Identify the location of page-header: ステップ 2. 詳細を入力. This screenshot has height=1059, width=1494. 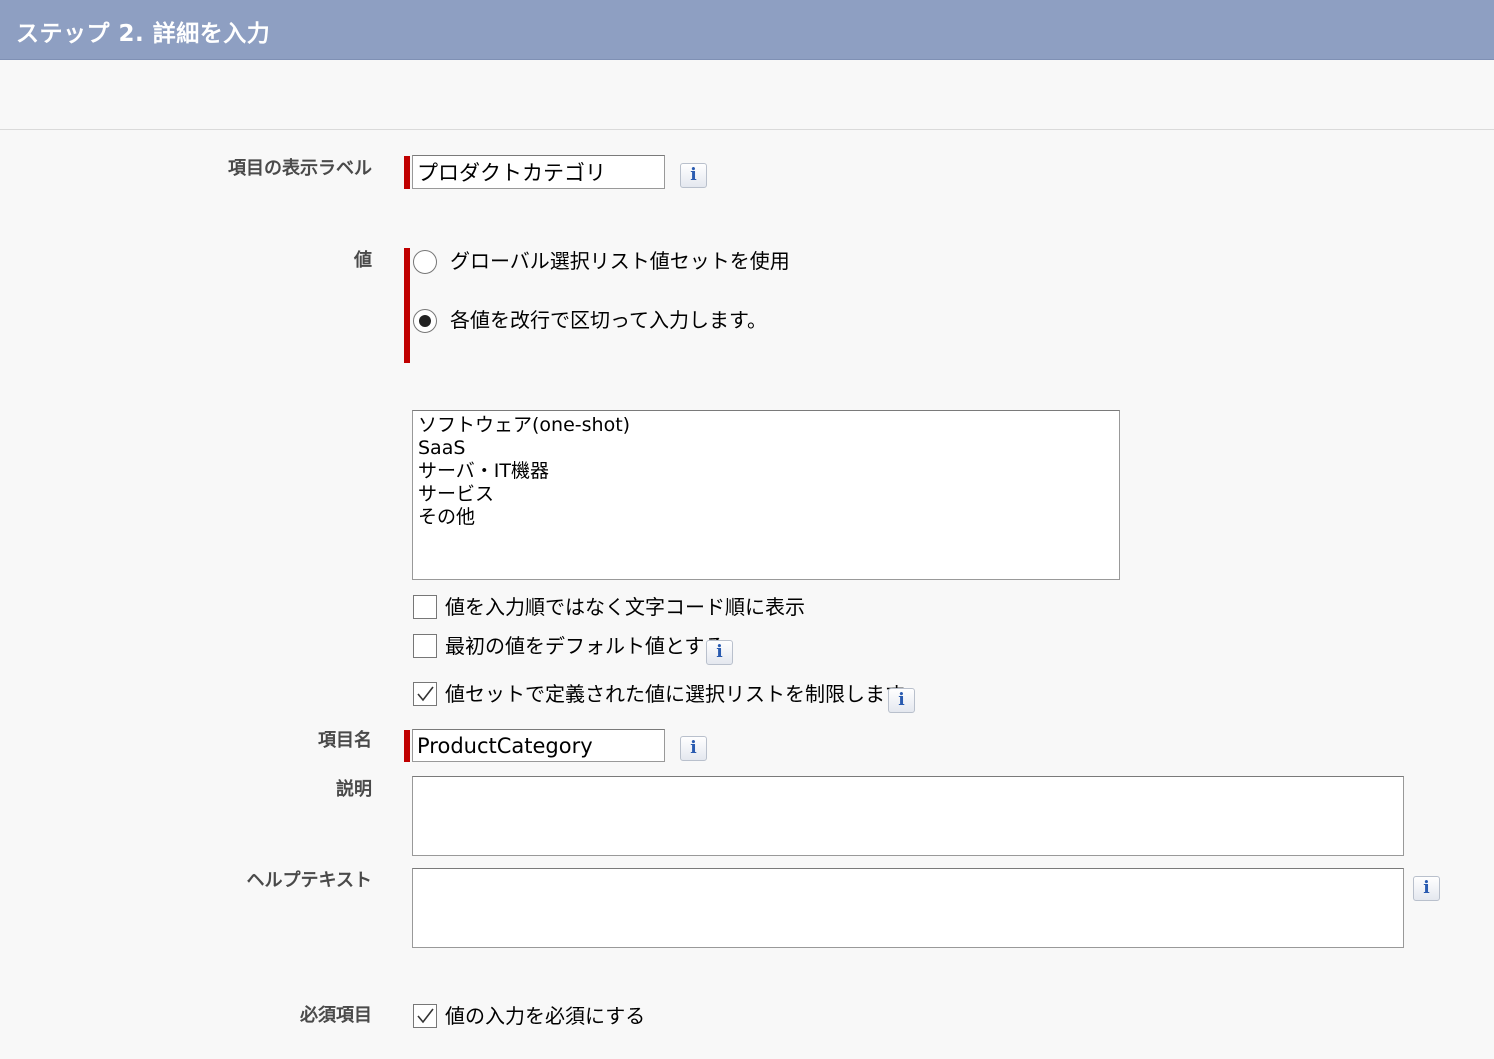
(747, 30).